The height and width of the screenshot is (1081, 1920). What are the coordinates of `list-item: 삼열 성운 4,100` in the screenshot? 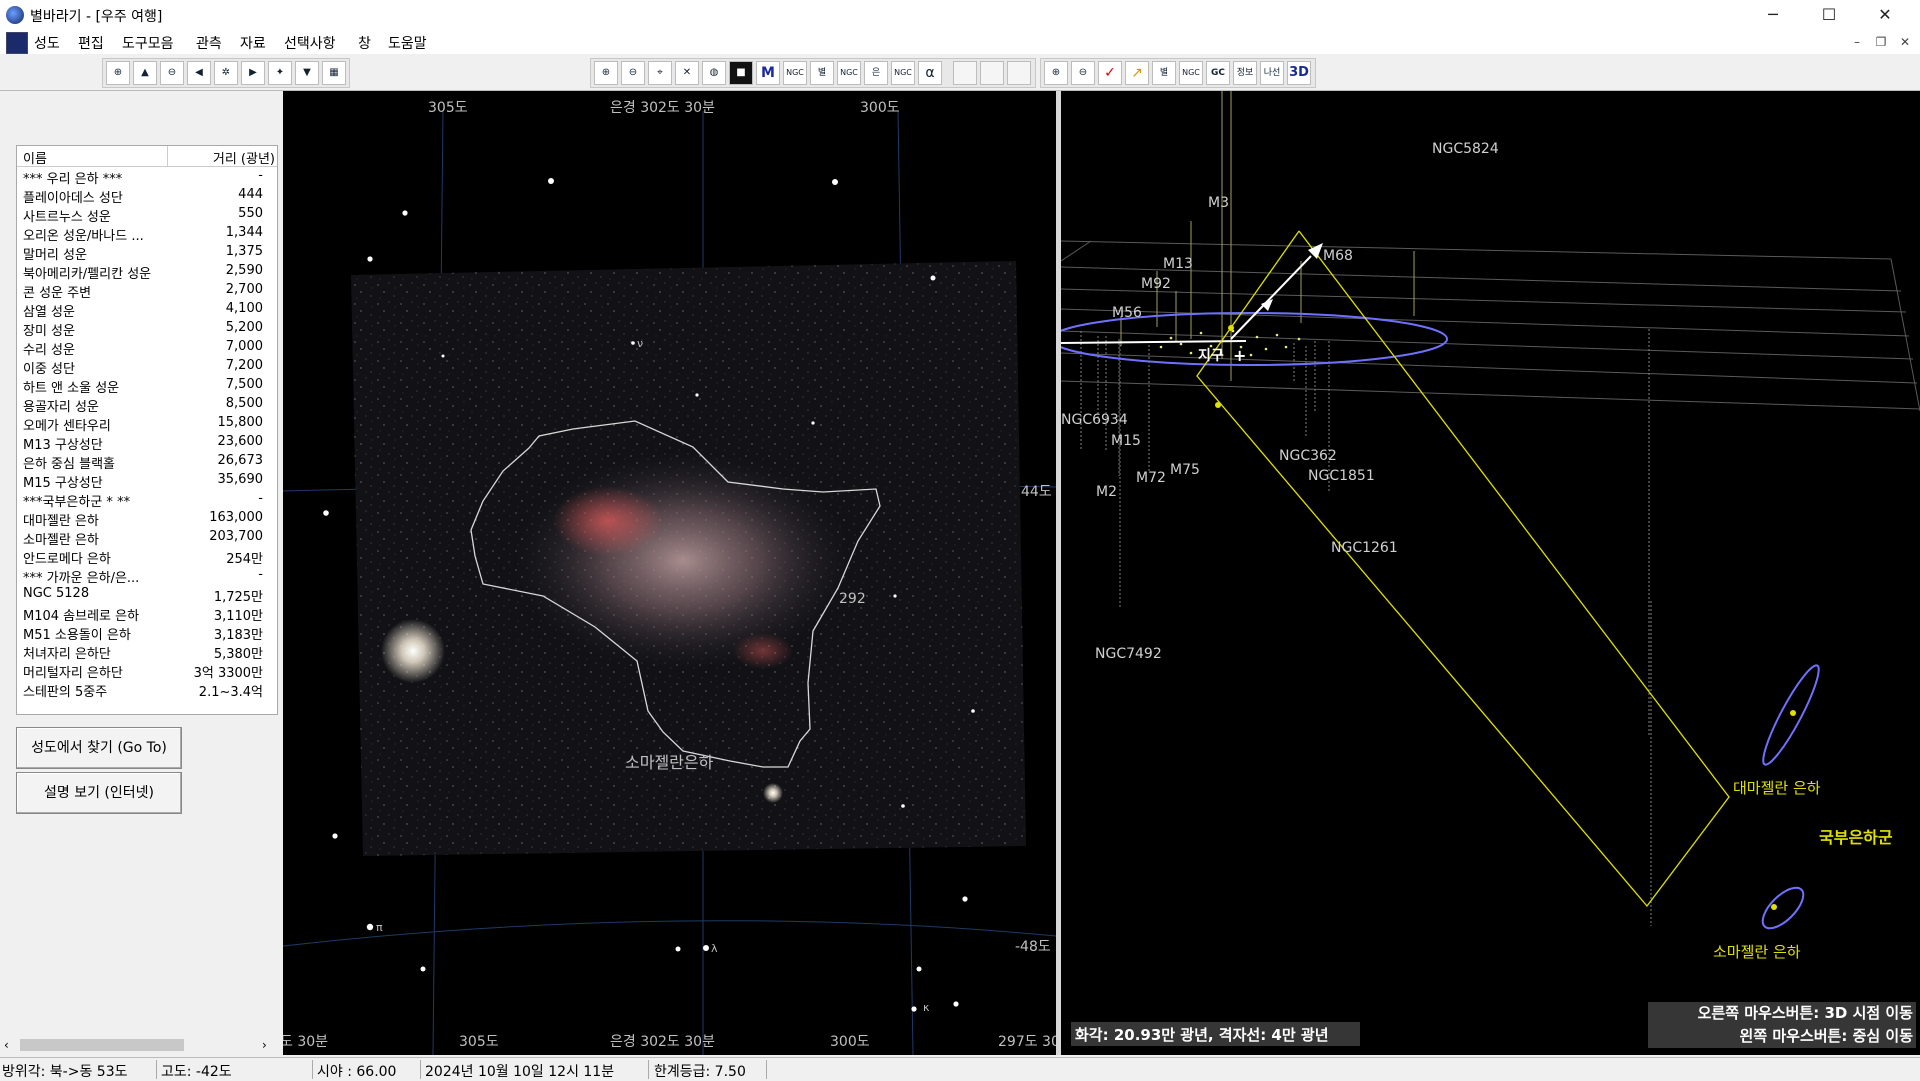 It's located at (147, 310).